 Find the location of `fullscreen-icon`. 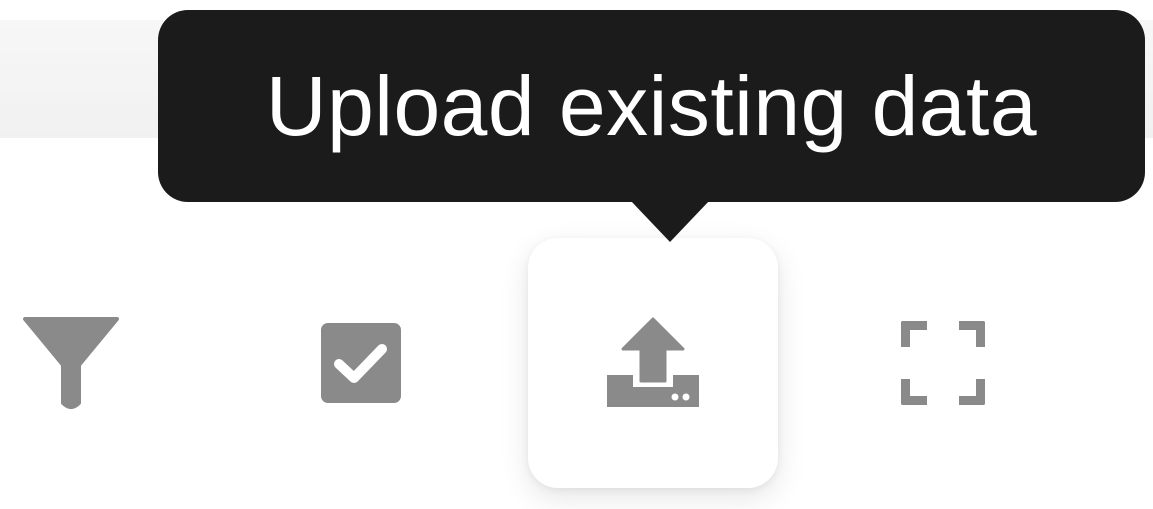

fullscreen-icon is located at coordinates (943, 363).